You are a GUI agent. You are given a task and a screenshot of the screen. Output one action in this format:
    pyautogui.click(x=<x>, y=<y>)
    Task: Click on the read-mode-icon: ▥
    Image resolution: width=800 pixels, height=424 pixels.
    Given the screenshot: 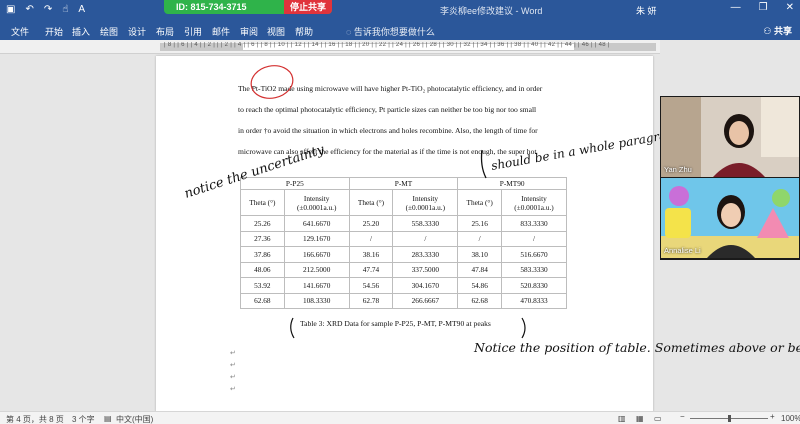 What is the action you would take?
    pyautogui.click(x=622, y=418)
    